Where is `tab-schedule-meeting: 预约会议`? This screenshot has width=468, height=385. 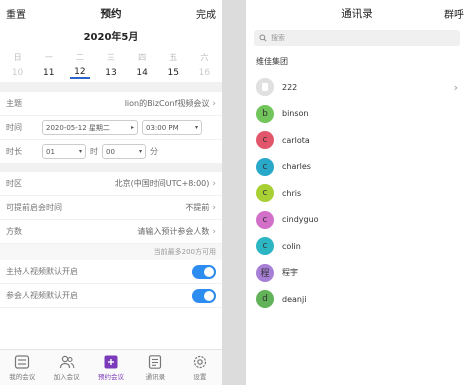 tab-schedule-meeting: 预约会议 is located at coordinates (111, 367).